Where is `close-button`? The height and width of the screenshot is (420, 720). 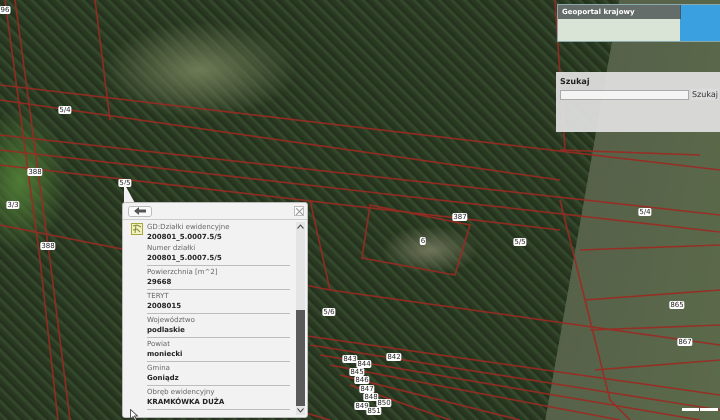
close-button is located at coordinates (299, 211).